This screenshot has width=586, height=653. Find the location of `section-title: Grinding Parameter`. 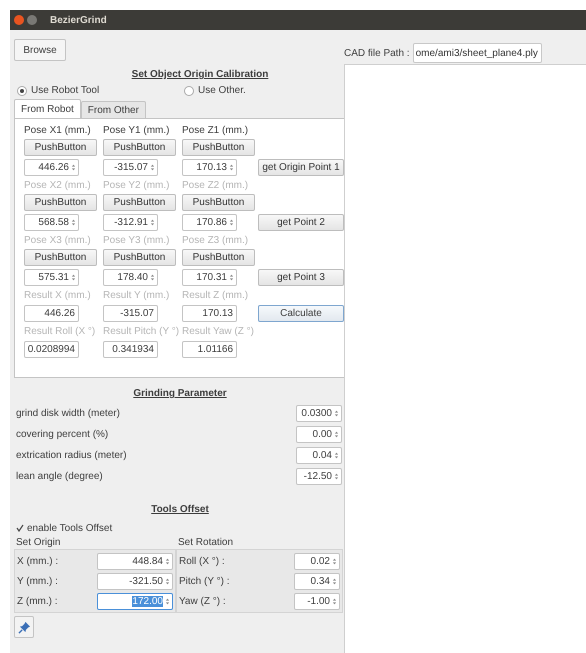

section-title: Grinding Parameter is located at coordinates (180, 393).